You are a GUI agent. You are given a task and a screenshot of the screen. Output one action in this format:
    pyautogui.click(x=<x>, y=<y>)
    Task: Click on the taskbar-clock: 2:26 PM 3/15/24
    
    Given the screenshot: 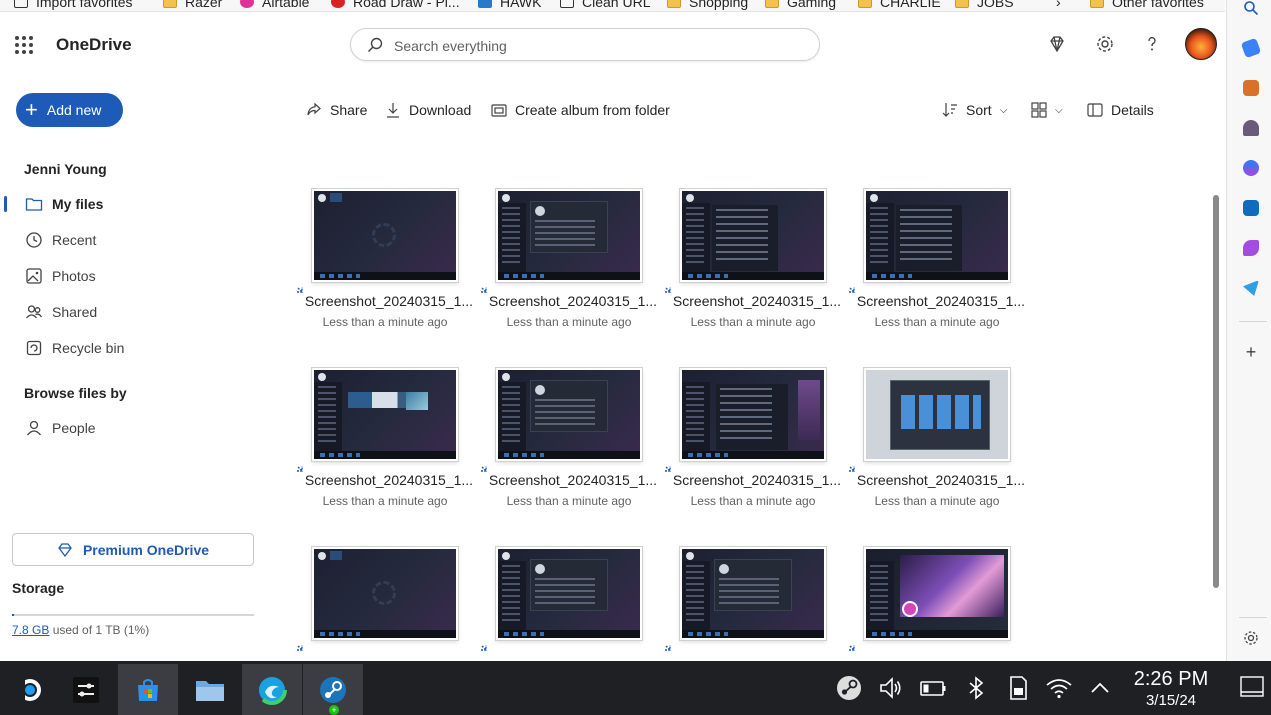 What is the action you would take?
    pyautogui.click(x=1171, y=688)
    